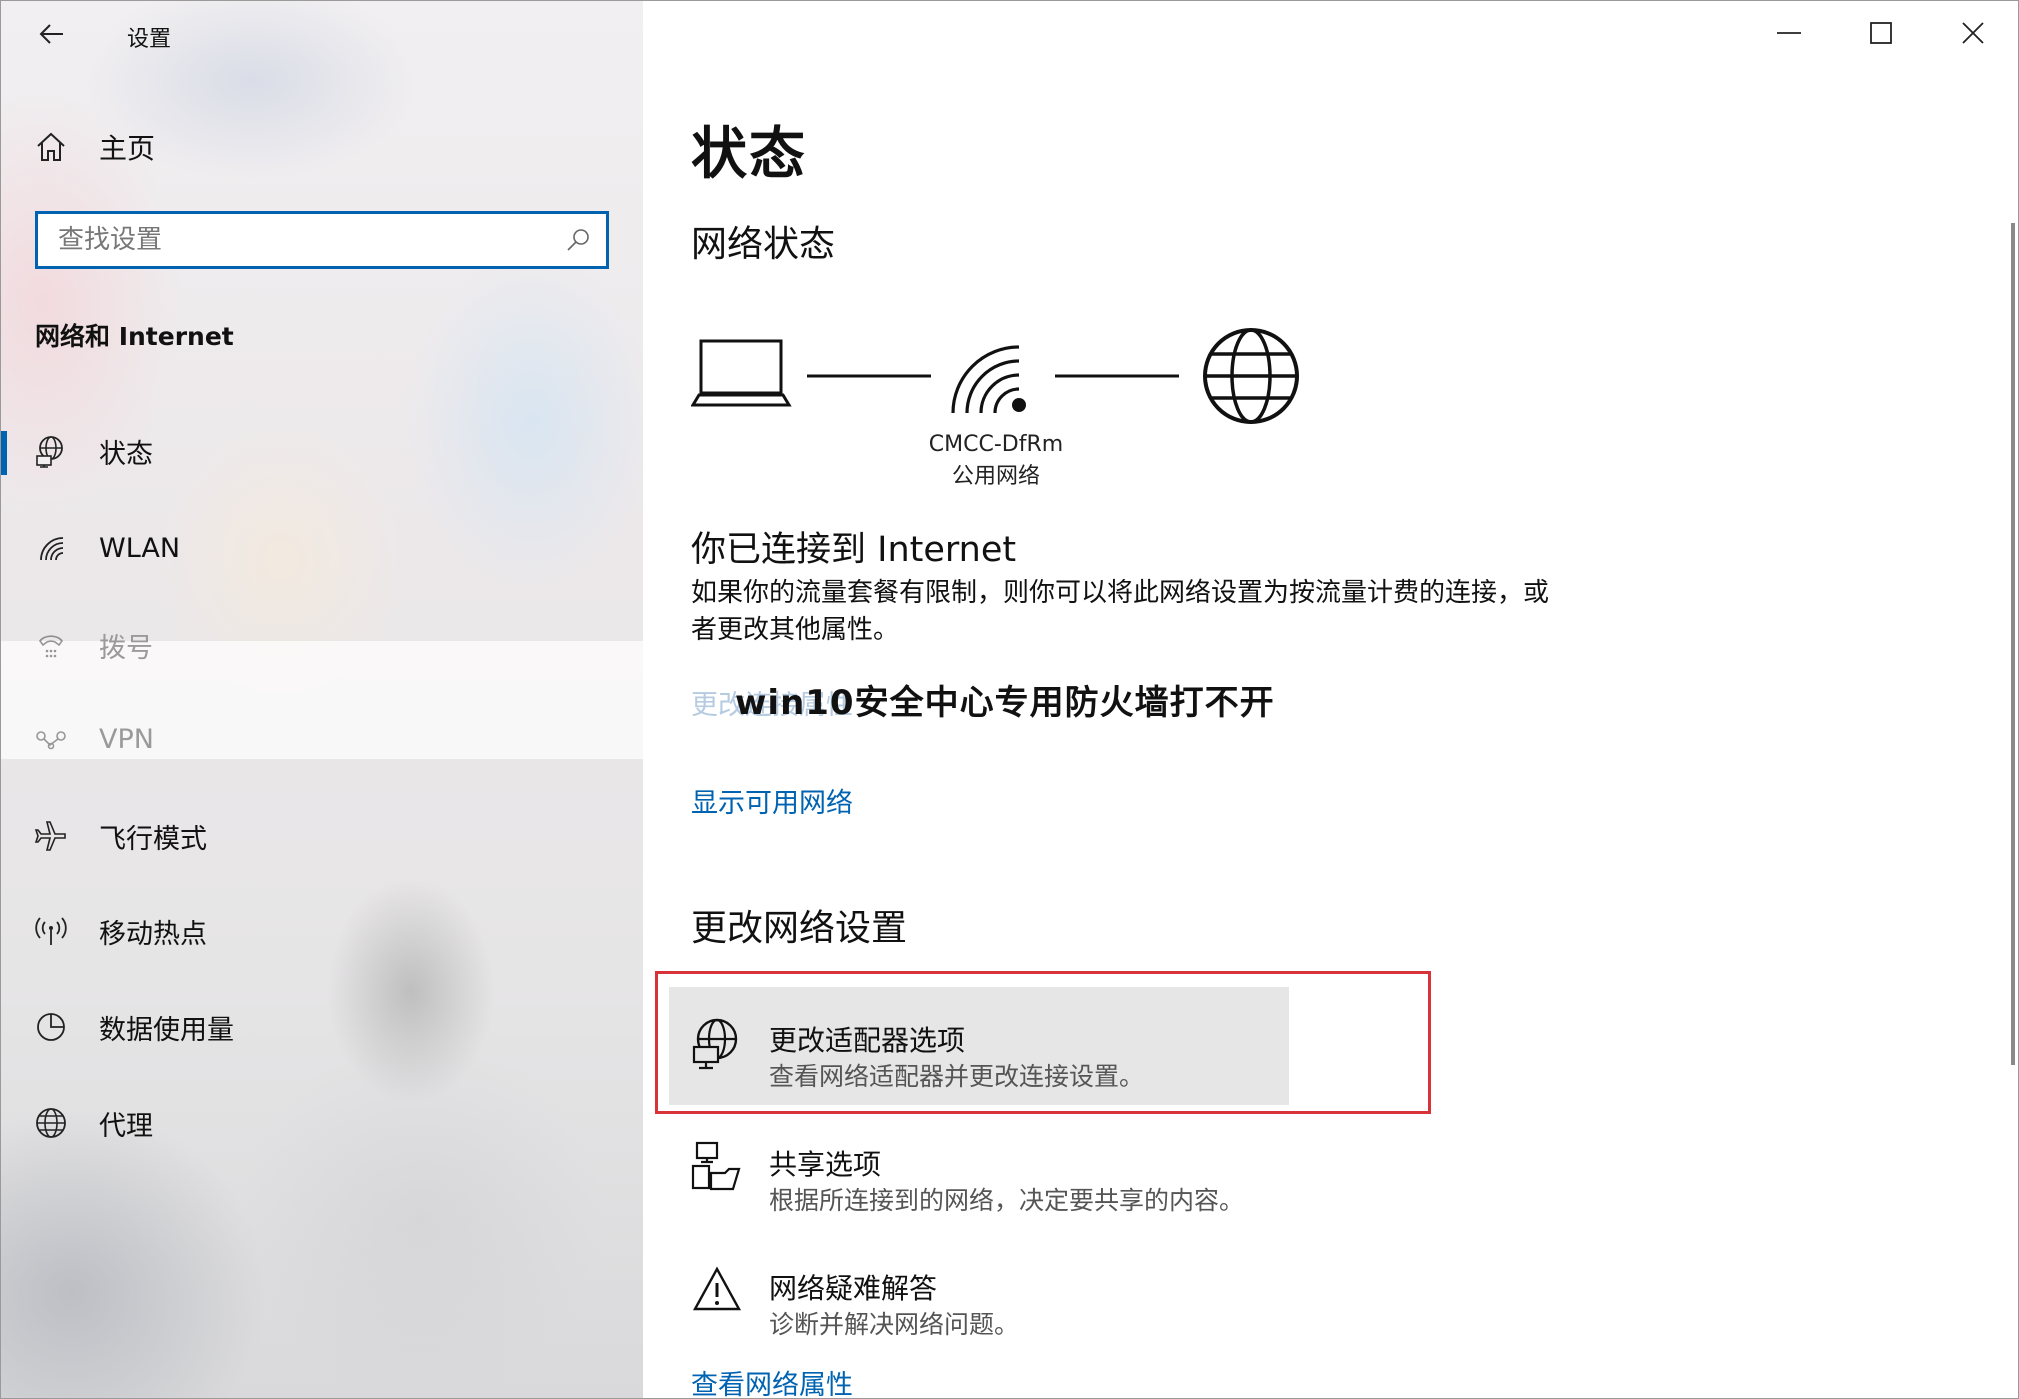 This screenshot has width=2019, height=1399. Describe the element at coordinates (867, 1040) in the screenshot. I see `option-title: 更改适配器选项` at that location.